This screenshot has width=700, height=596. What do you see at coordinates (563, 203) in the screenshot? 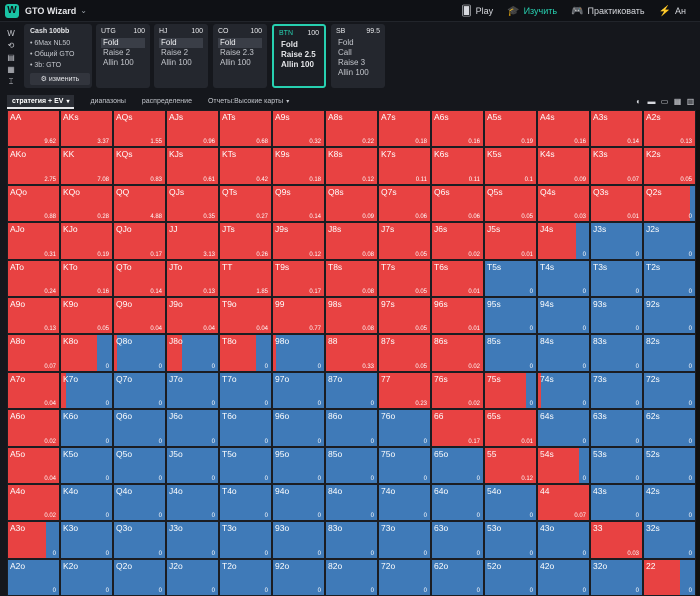
I see `hand-cell: Q4s 0.03` at bounding box center [563, 203].